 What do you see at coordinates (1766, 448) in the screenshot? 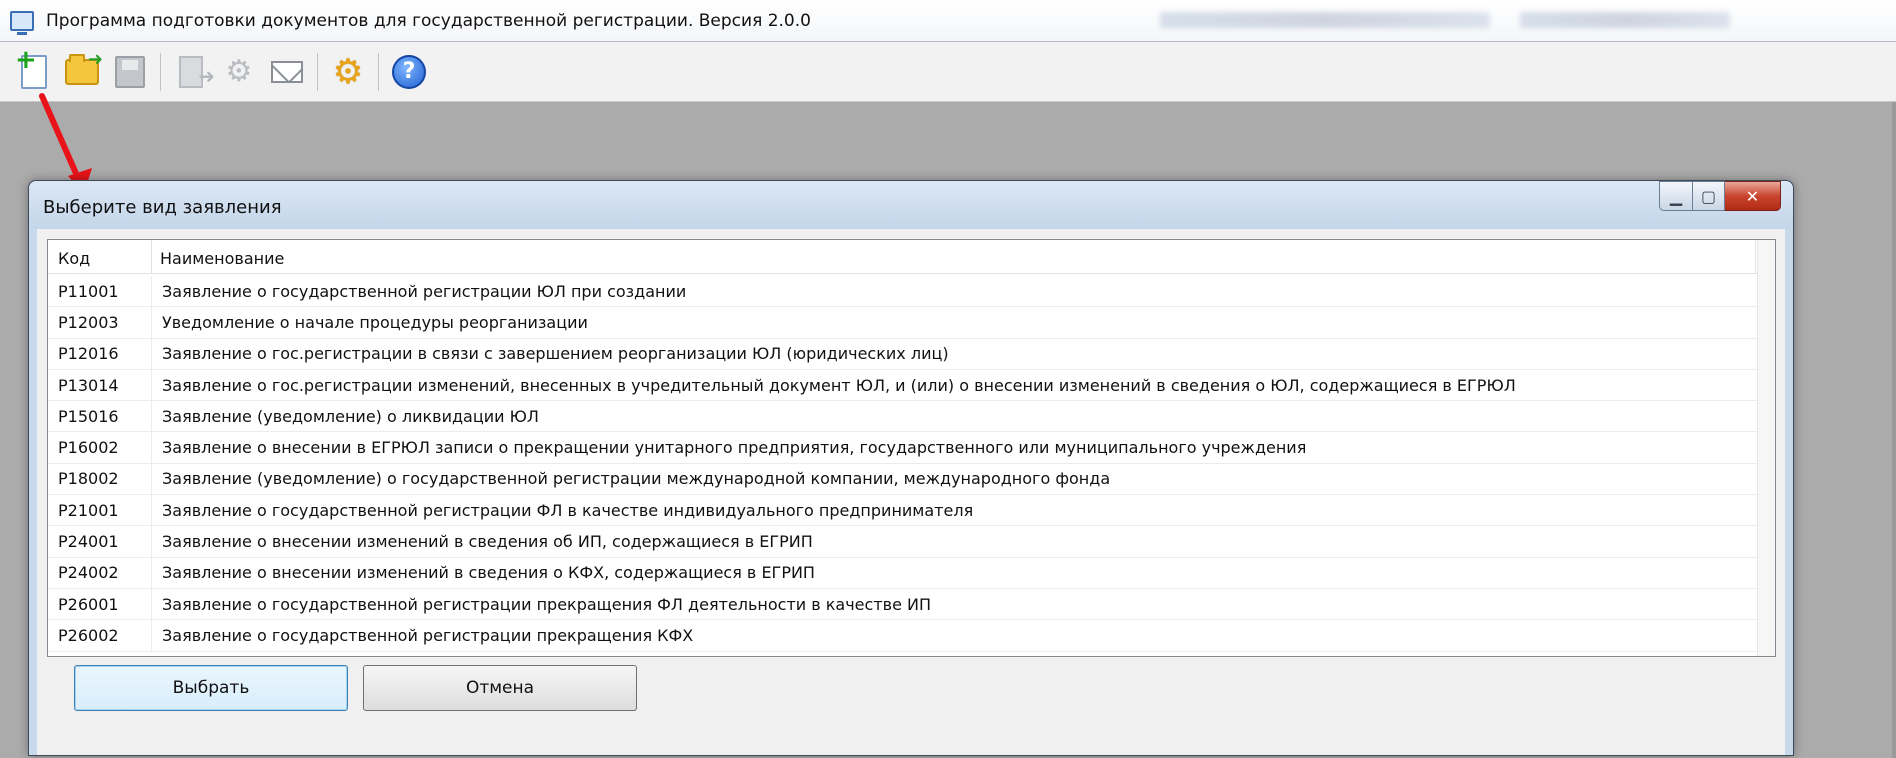
I see `vertical-scrollbar` at bounding box center [1766, 448].